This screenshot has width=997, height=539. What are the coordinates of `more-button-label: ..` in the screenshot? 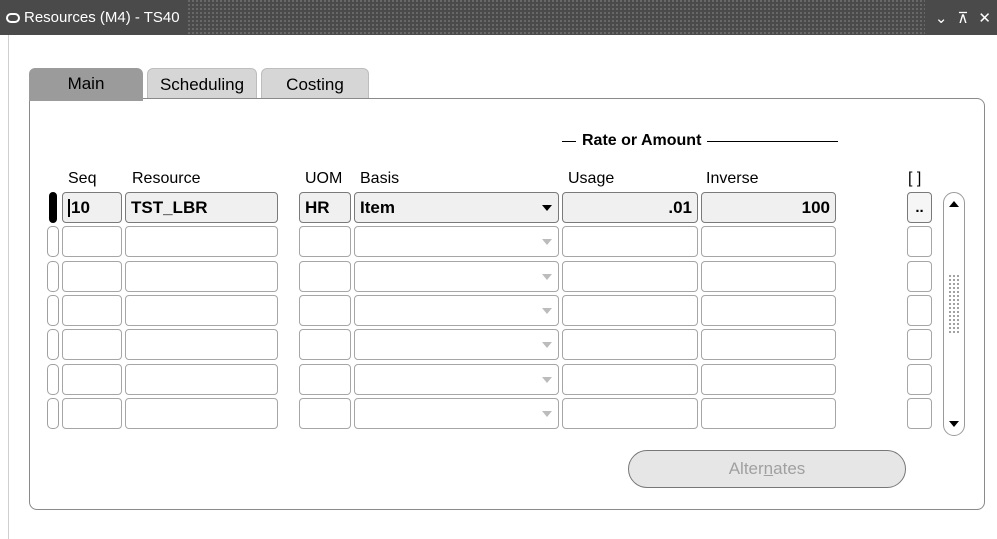 It's located at (919, 207).